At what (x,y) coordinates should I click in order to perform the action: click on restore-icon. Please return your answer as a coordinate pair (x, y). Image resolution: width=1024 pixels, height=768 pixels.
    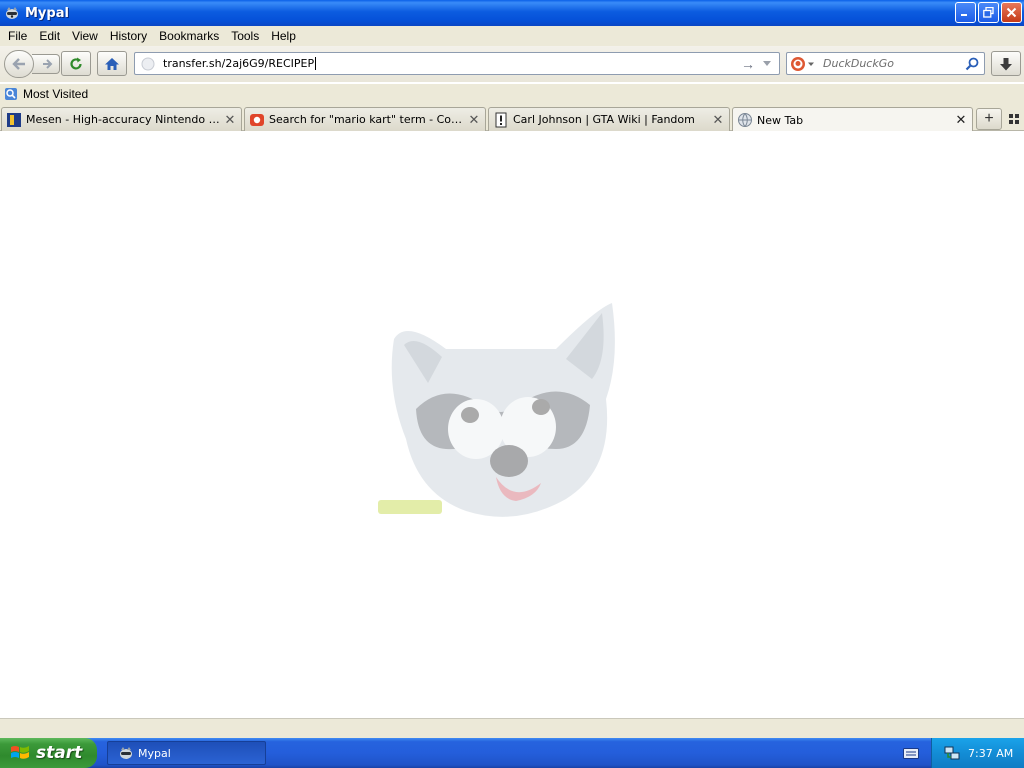
    Looking at the image, I should click on (988, 12).